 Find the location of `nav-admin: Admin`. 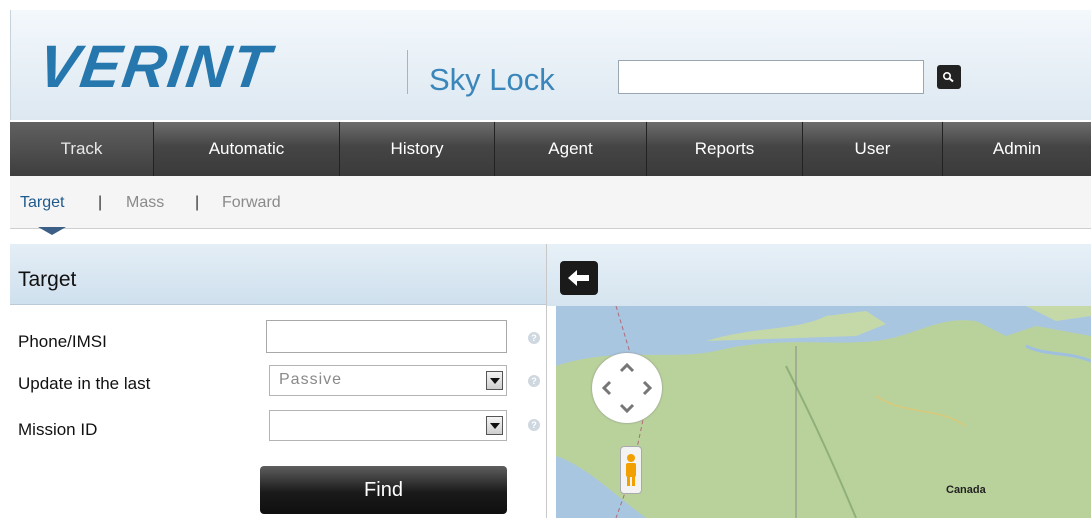

nav-admin: Admin is located at coordinates (1017, 149).